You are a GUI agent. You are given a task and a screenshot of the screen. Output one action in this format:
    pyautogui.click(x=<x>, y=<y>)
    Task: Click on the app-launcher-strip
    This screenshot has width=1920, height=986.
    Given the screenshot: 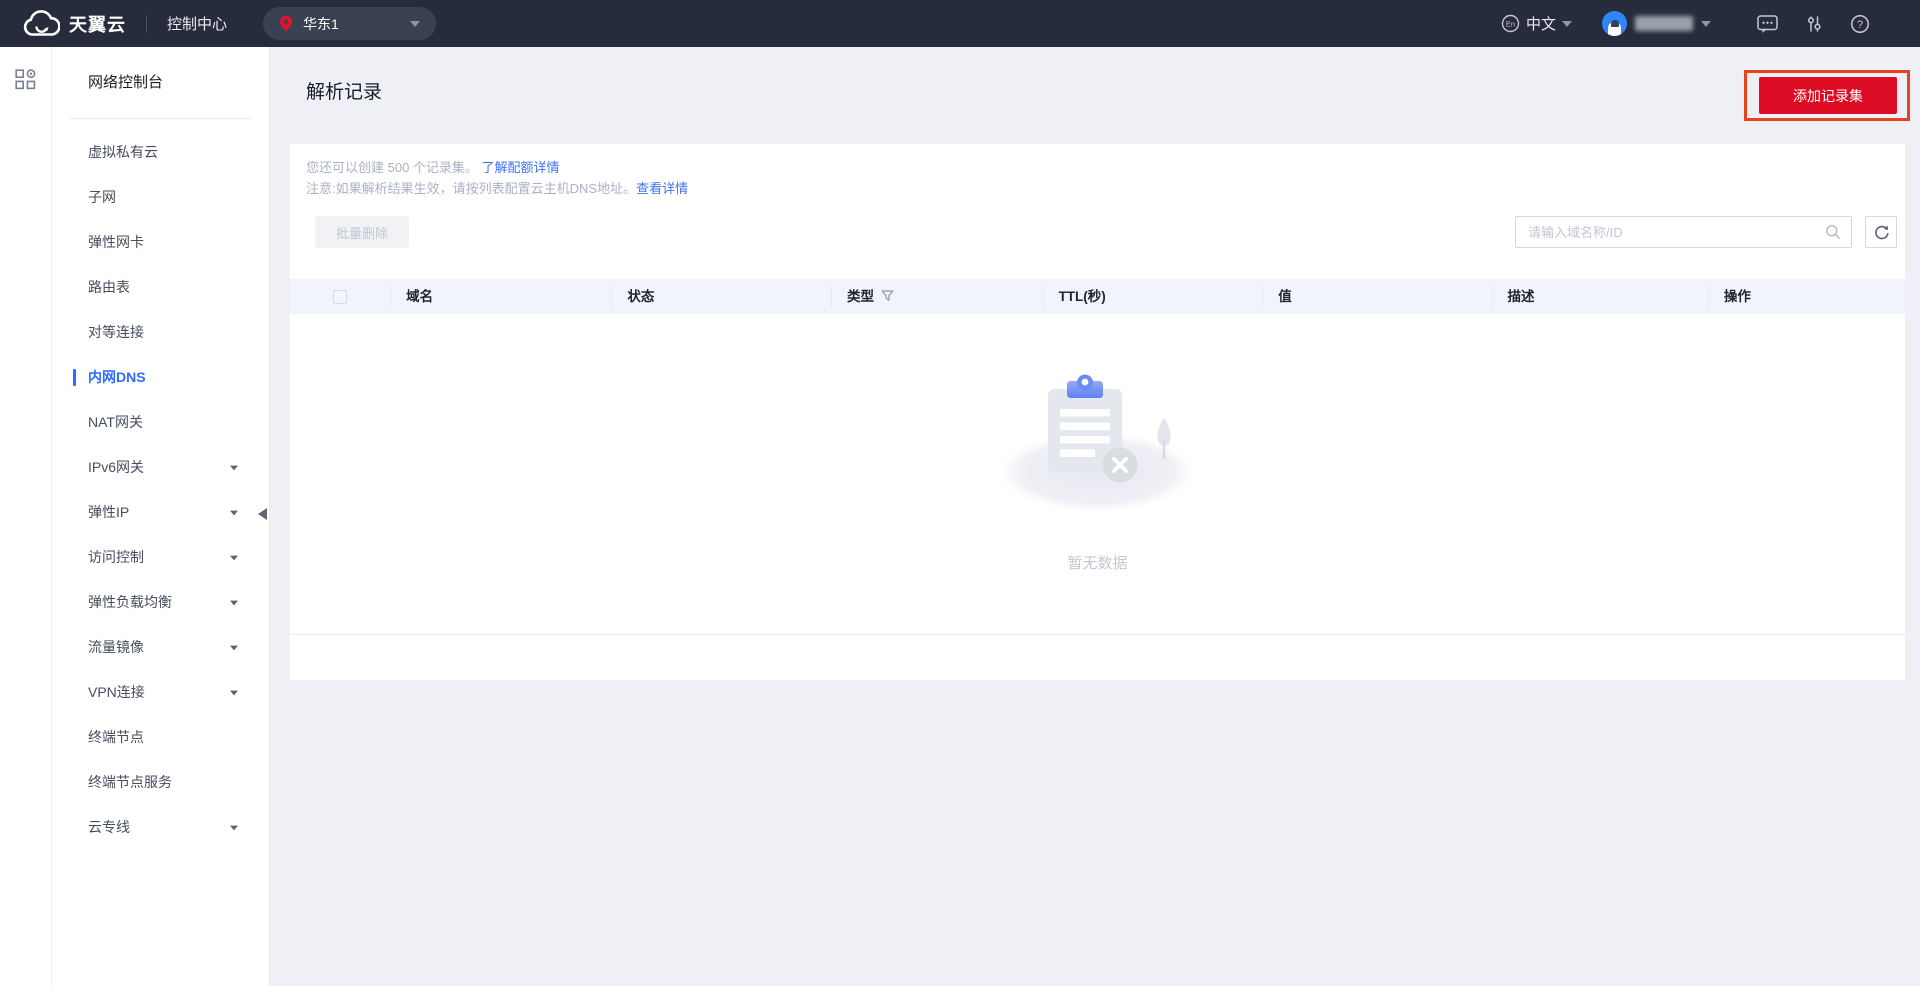 What is the action you would take?
    pyautogui.click(x=26, y=516)
    